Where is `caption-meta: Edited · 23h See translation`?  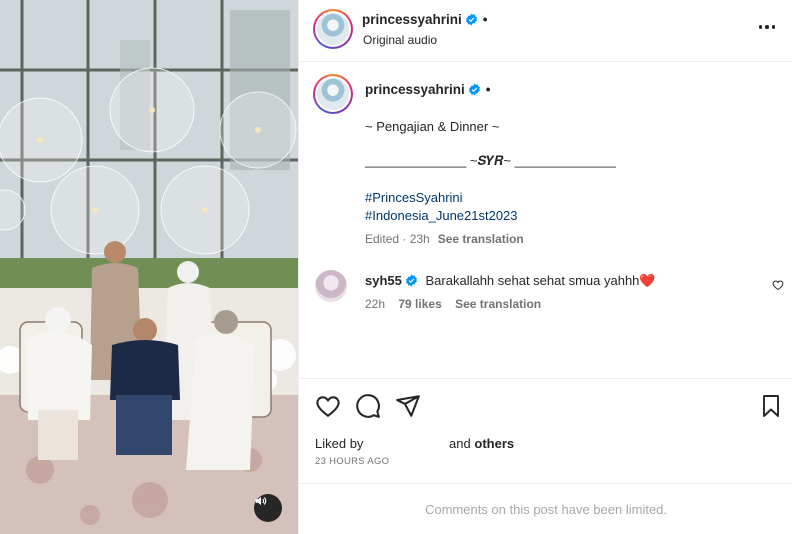
caption-meta: Edited · 23h See translation is located at coordinates (444, 239).